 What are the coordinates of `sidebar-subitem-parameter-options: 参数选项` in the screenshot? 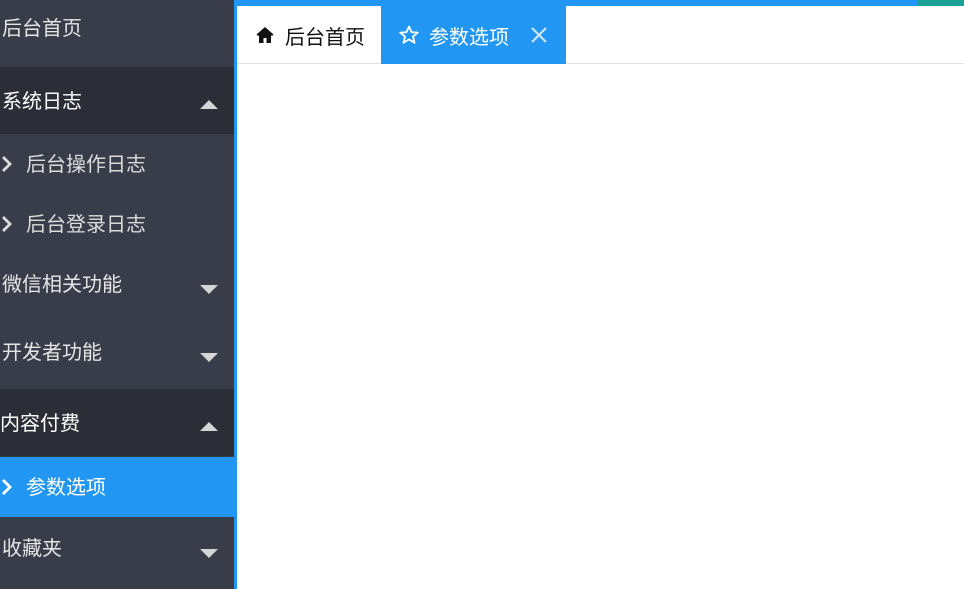 It's located at (118, 487).